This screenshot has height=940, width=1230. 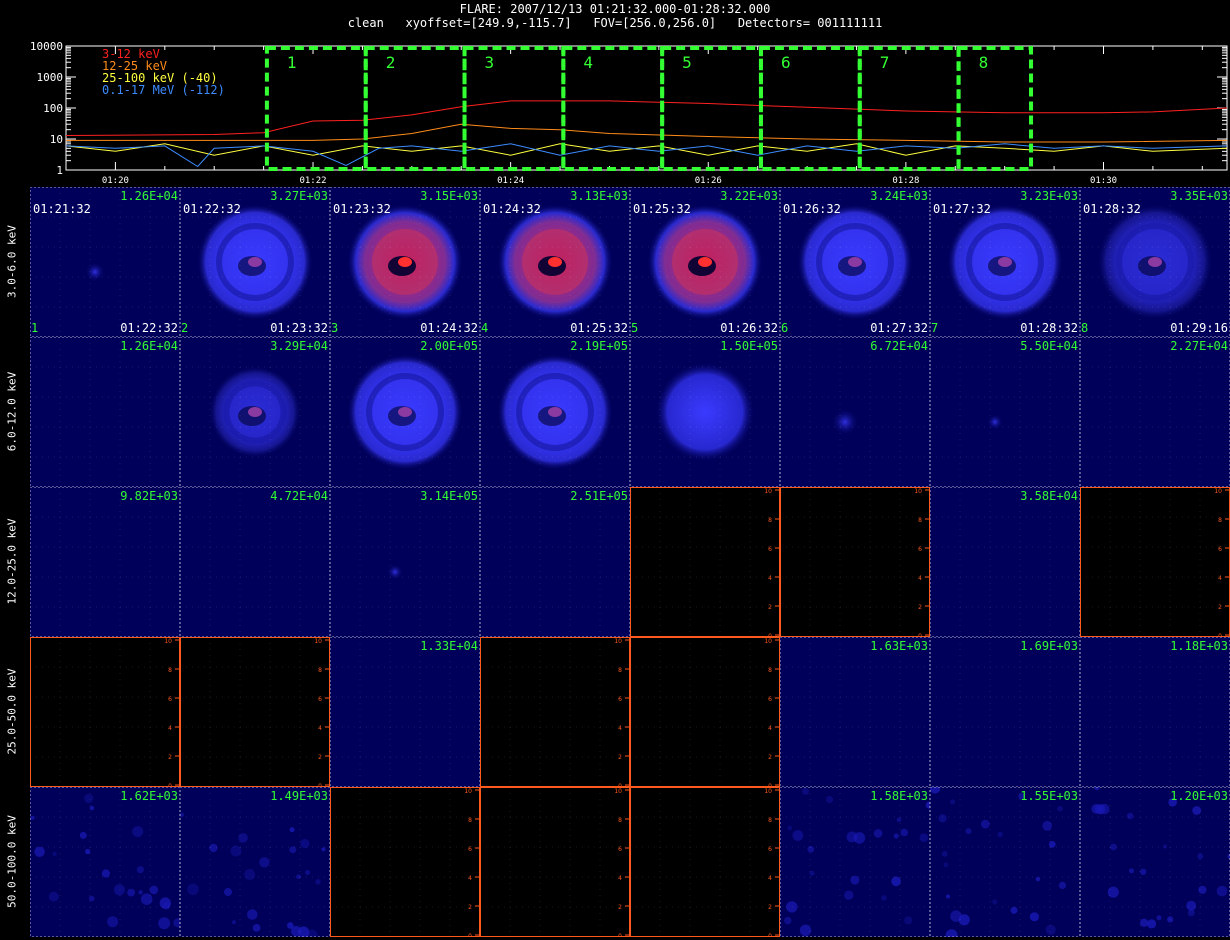 I want to click on peak-flux-label: 1.55E+03, so click(x=1049, y=796).